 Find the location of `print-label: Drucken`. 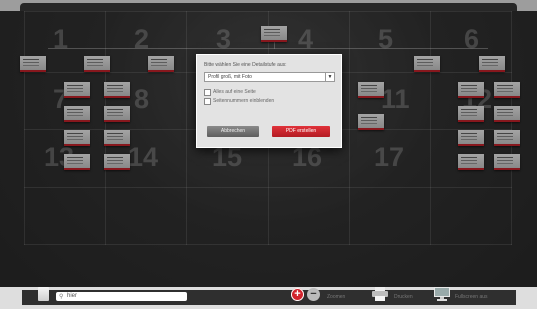

print-label: Drucken is located at coordinates (403, 297).